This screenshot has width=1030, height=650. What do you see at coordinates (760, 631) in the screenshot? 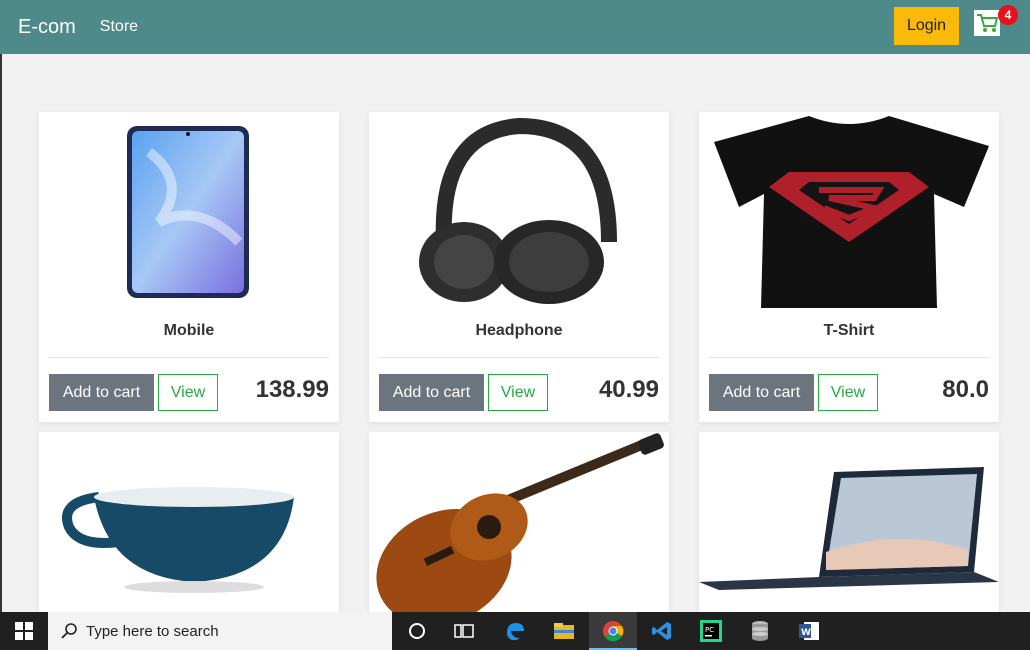
I see `database-icon` at bounding box center [760, 631].